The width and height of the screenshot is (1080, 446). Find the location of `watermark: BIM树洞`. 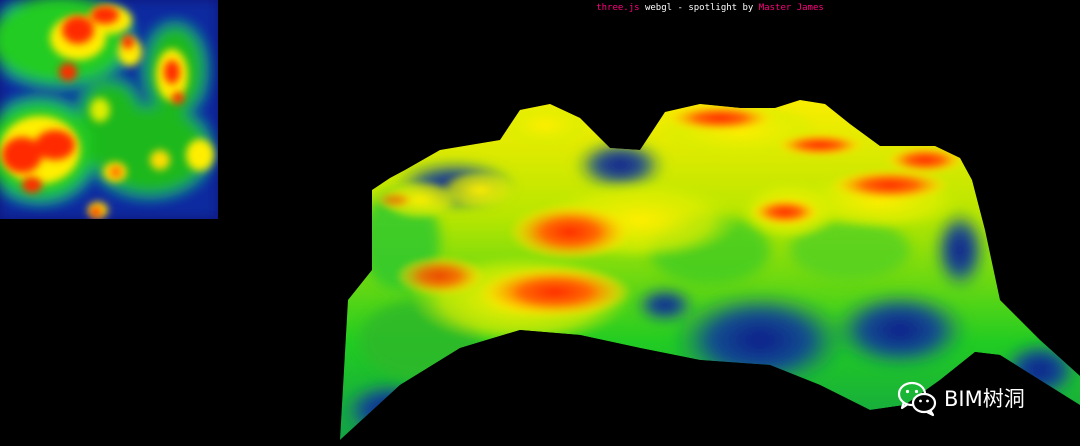

watermark: BIM树洞 is located at coordinates (960, 398).